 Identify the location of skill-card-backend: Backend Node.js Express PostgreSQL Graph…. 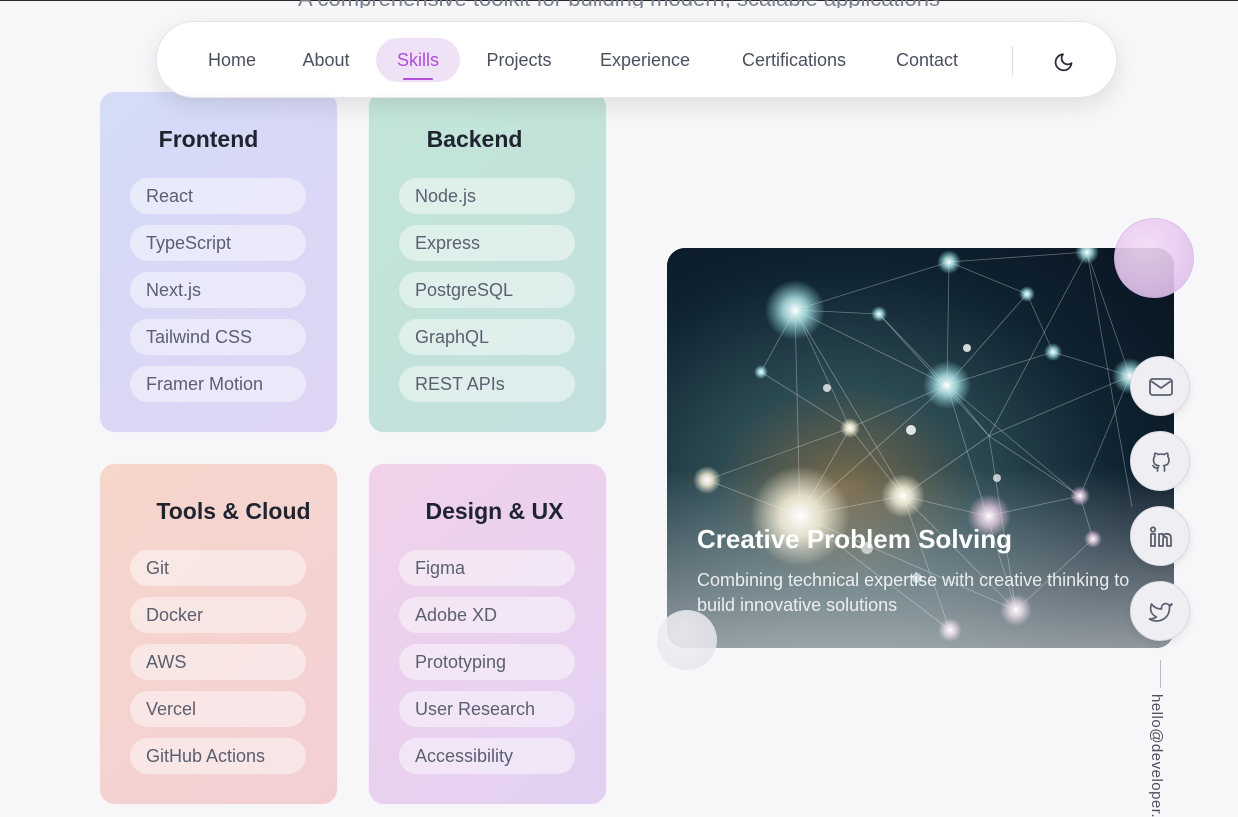
(487, 262).